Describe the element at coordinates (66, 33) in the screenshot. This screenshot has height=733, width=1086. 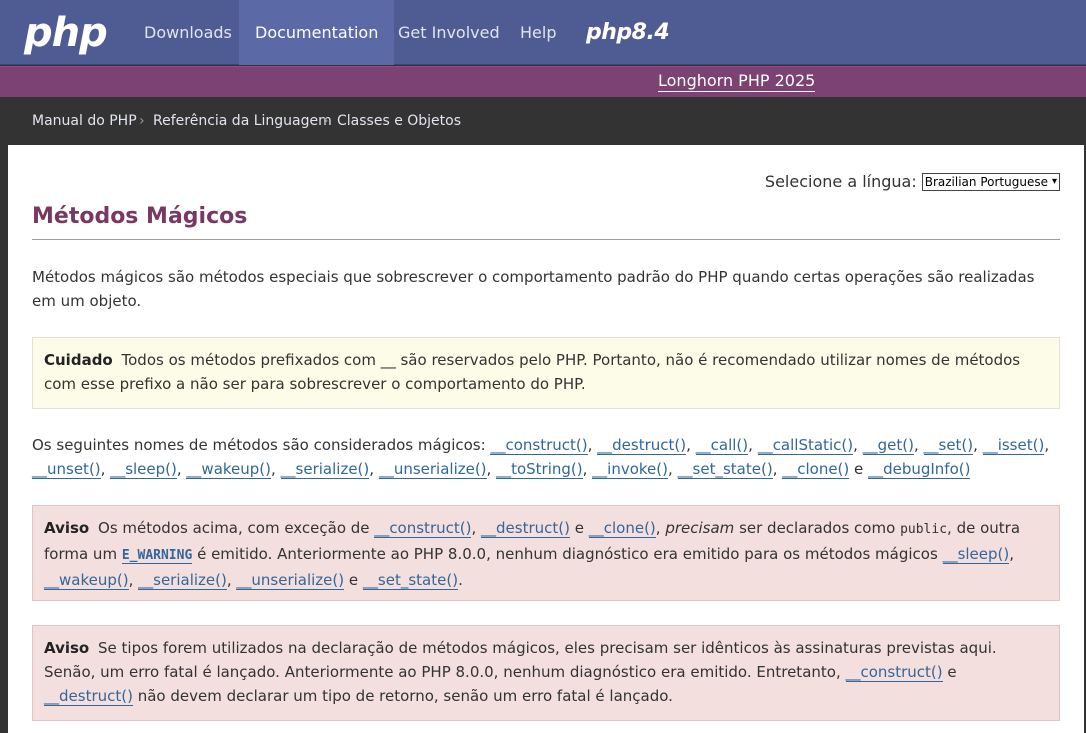
I see `php-logo: php` at that location.